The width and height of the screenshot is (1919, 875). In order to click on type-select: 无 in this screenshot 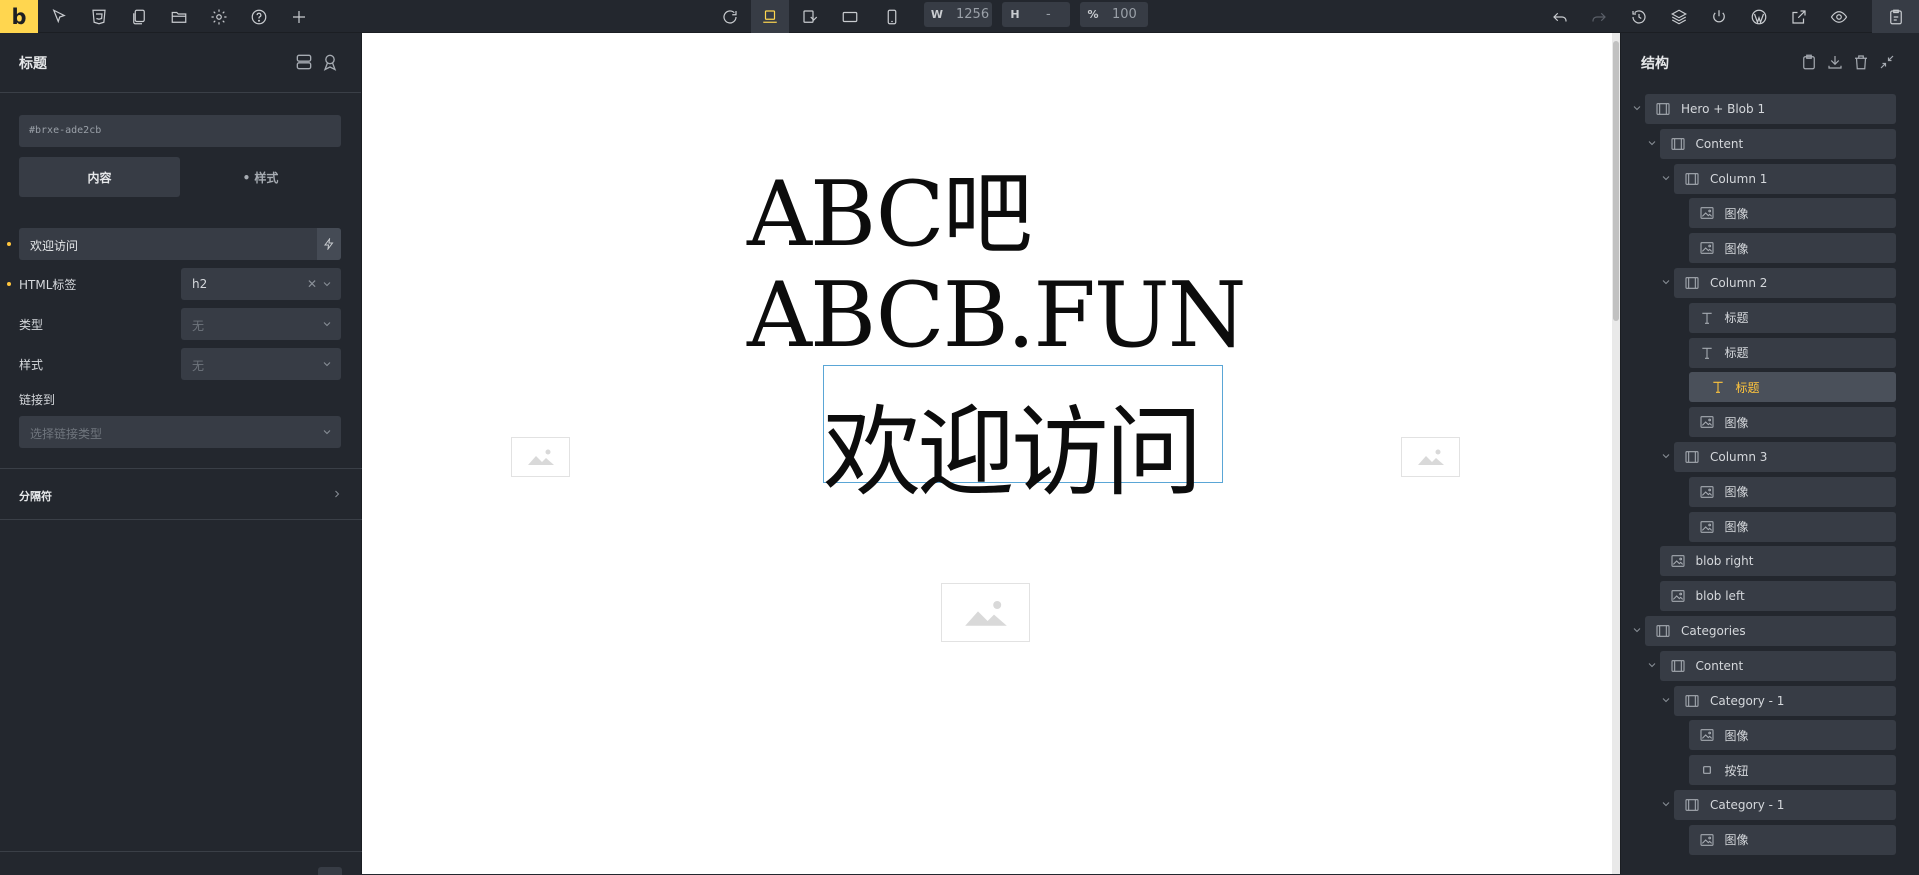, I will do `click(261, 324)`.